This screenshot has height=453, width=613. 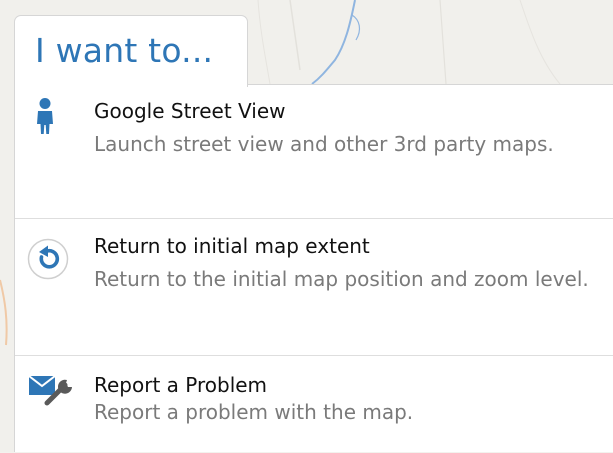 I want to click on menu-item-title: Return to initial map extent, so click(x=232, y=246).